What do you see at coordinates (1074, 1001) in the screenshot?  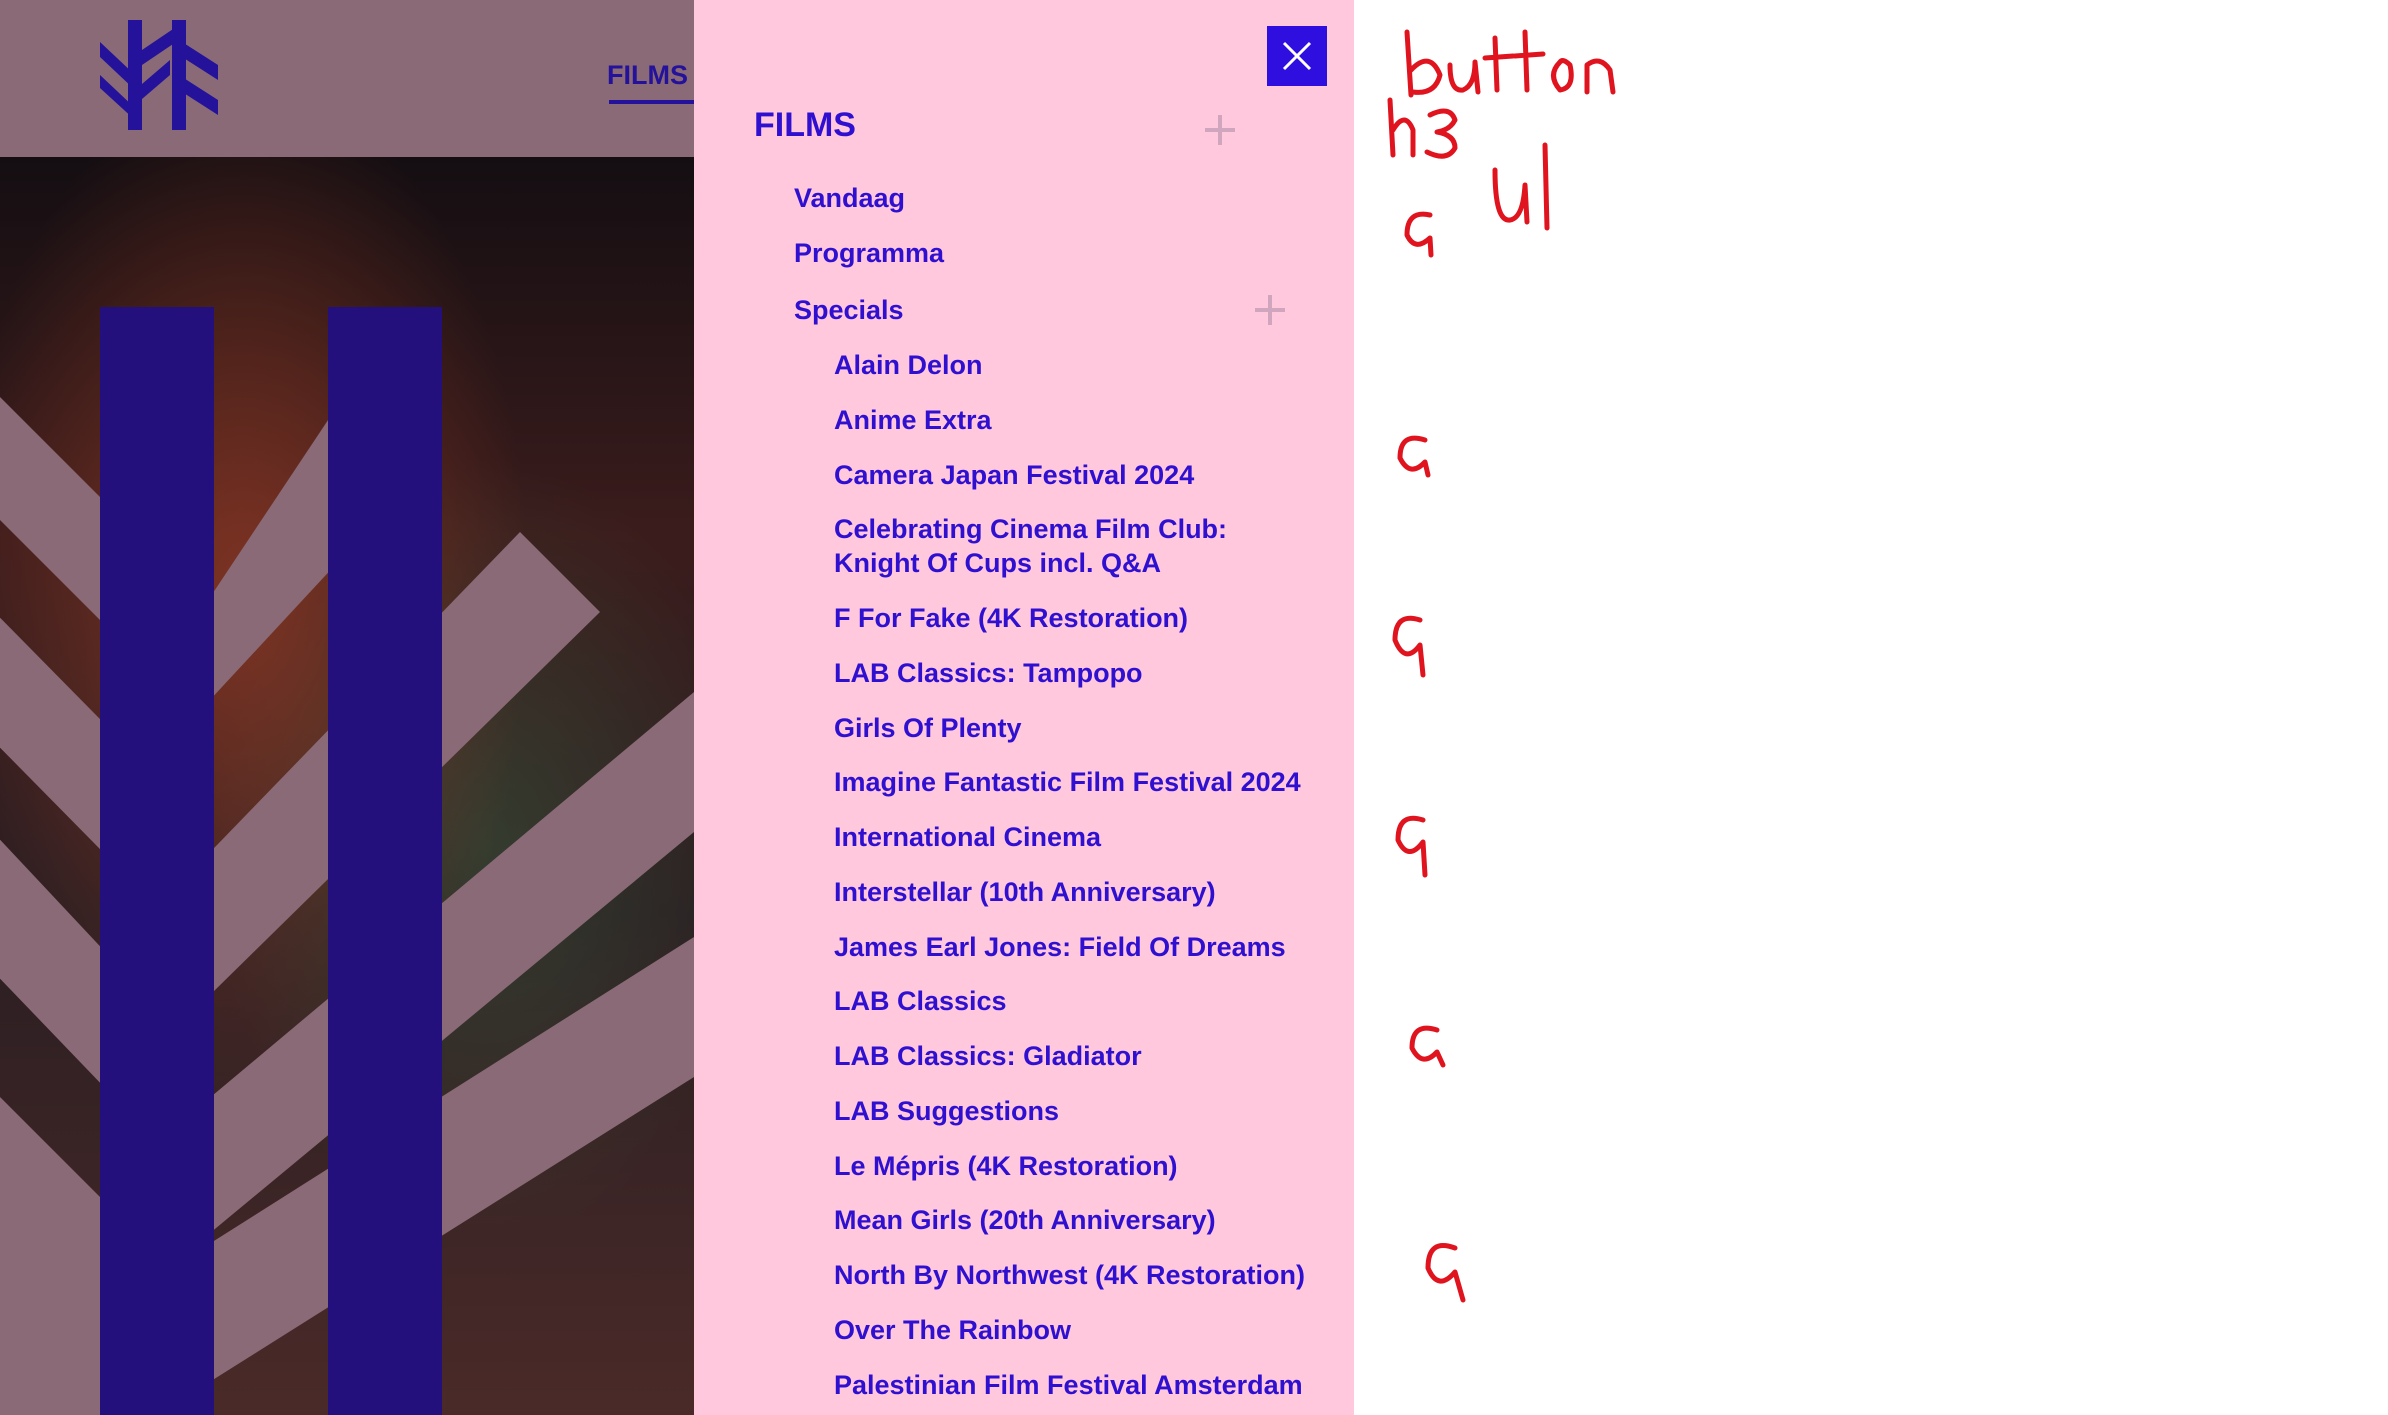 I see `special-item: LAB Classics` at bounding box center [1074, 1001].